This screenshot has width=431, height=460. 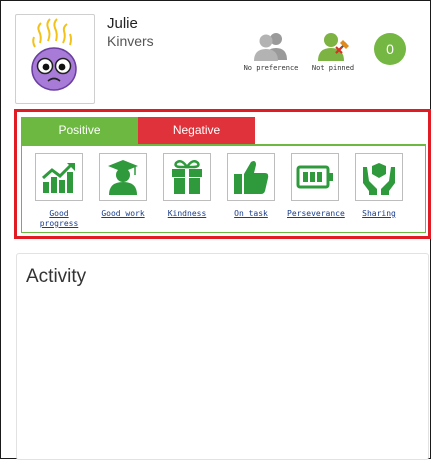 I want to click on student-last-name: Kinvers, so click(x=130, y=41).